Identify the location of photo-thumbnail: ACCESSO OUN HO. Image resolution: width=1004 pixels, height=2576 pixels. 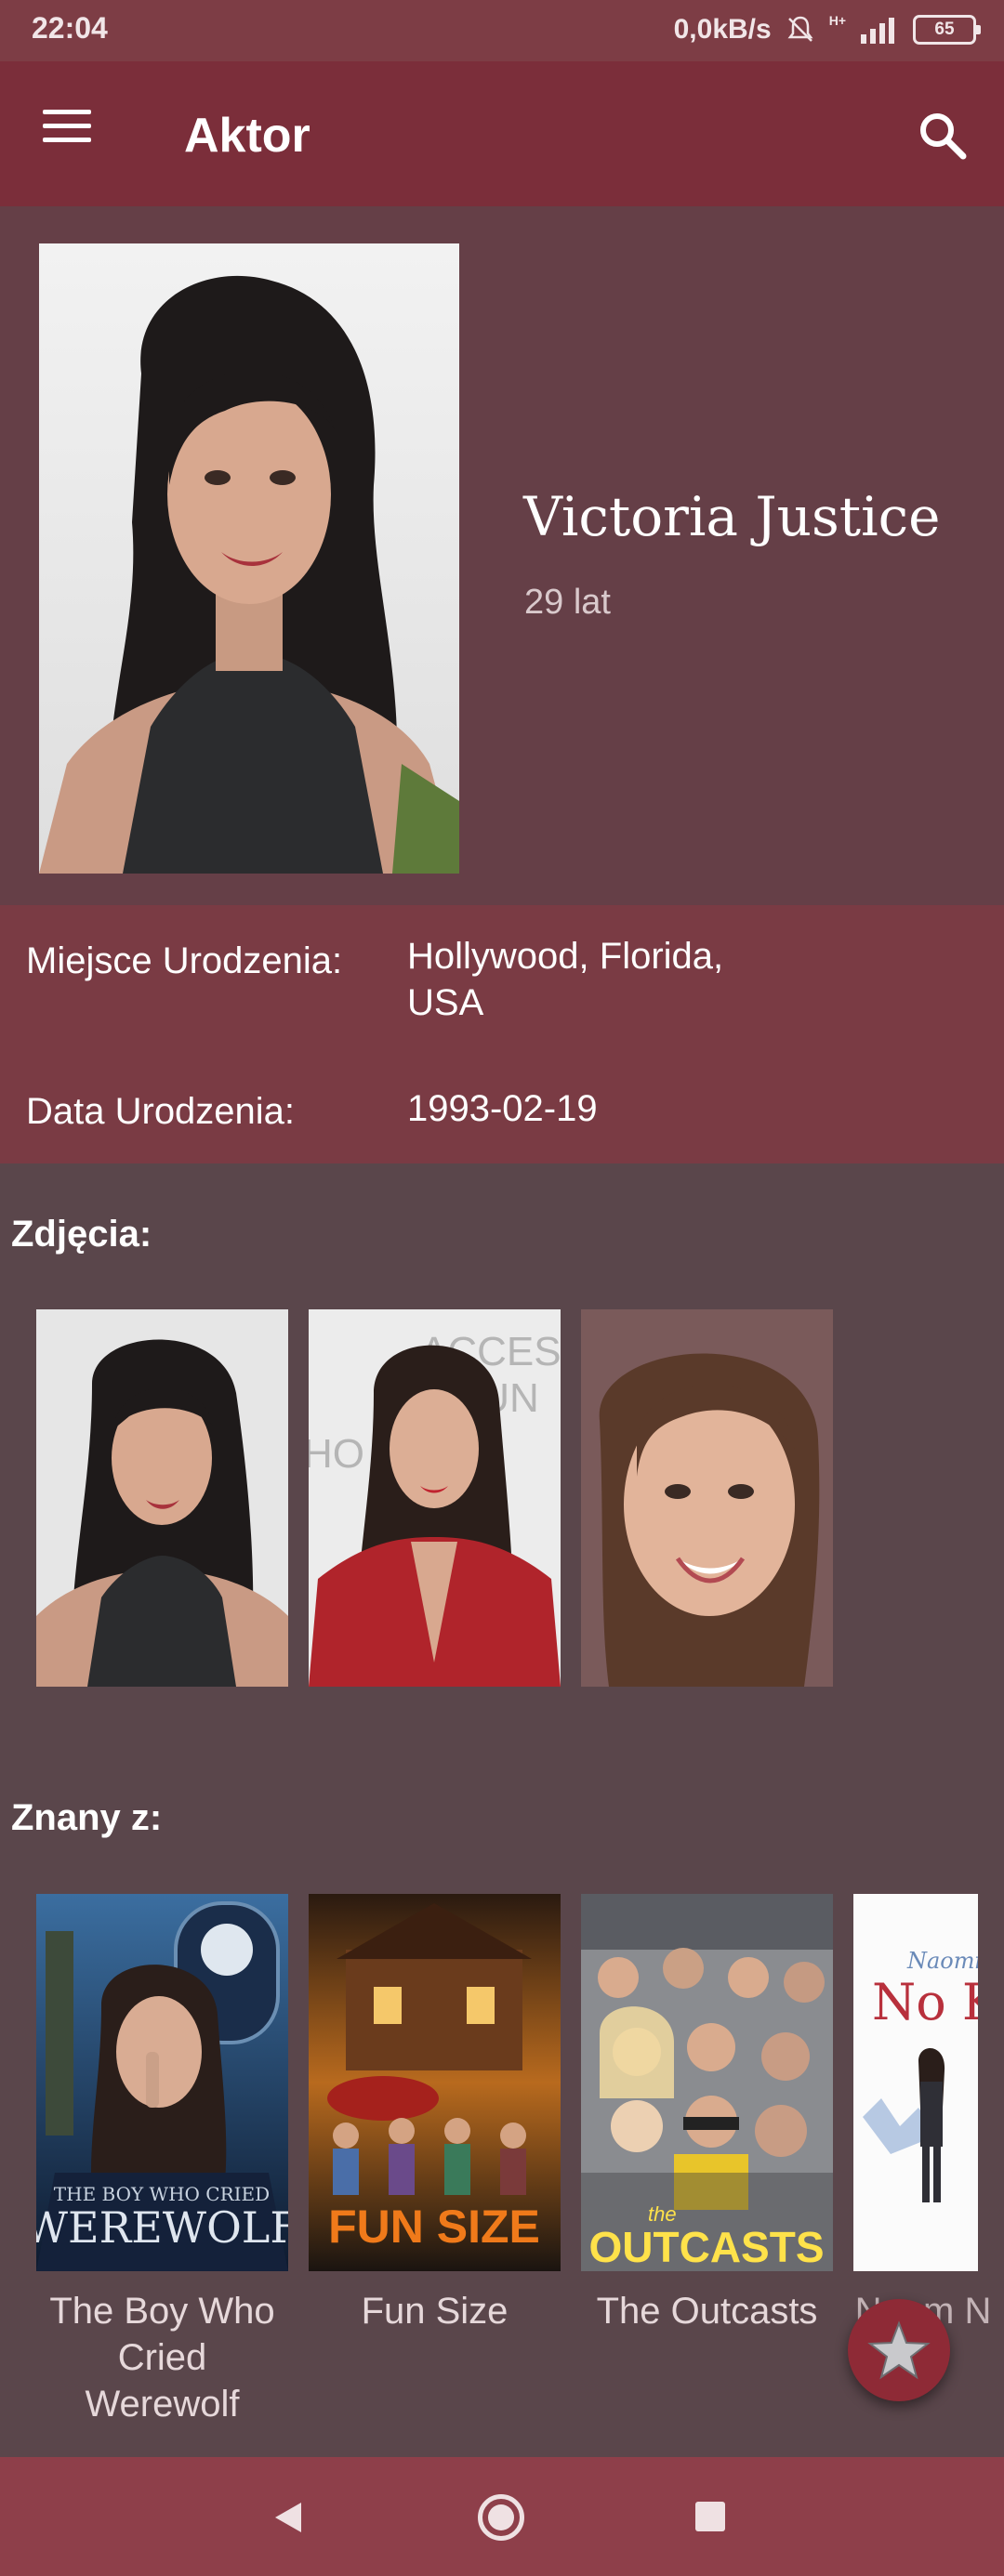
(435, 1498).